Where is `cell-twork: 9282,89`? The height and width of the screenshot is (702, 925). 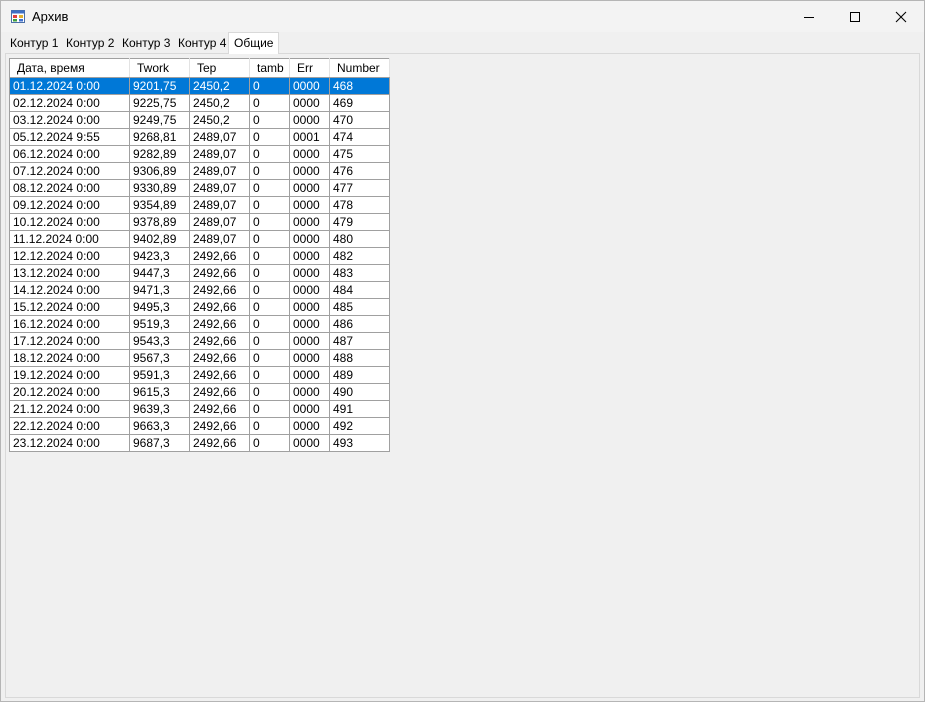 cell-twork: 9282,89 is located at coordinates (159, 154).